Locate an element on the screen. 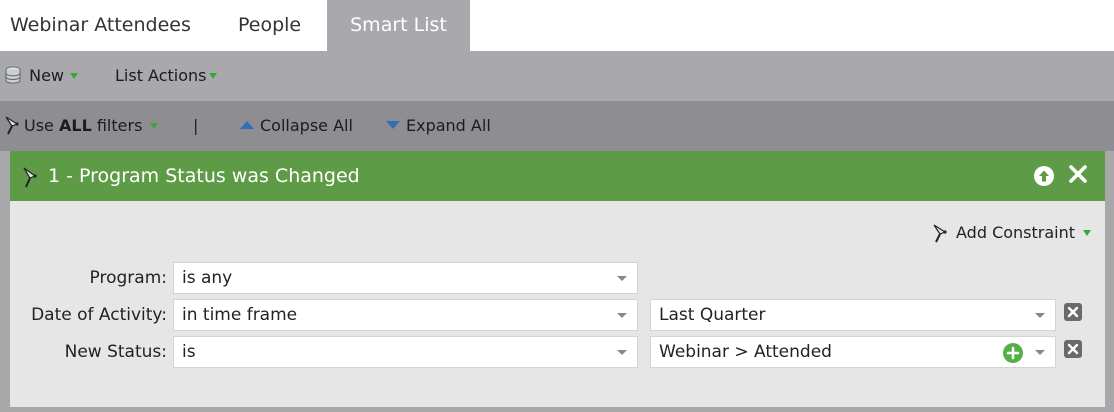  expand-all-button: Expand All is located at coordinates (438, 126).